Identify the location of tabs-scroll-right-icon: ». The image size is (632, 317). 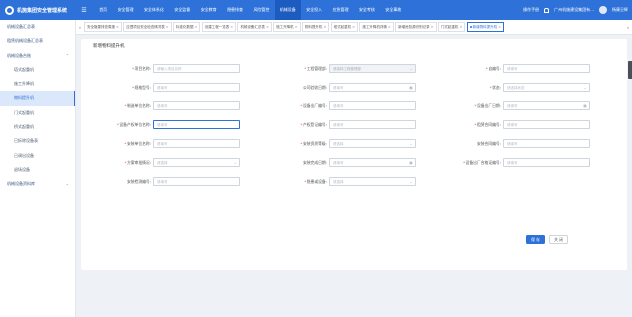
(628, 27).